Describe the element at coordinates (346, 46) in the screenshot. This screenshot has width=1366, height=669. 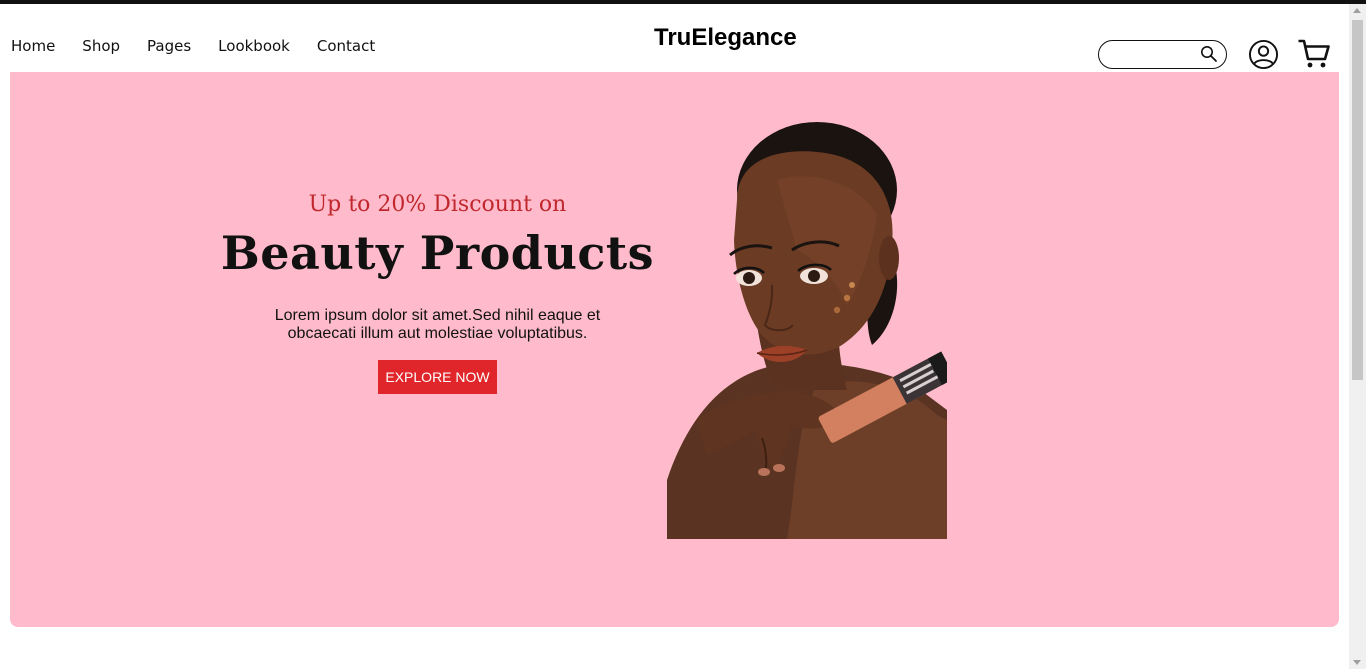
I see `nav-contact: Contact` at that location.